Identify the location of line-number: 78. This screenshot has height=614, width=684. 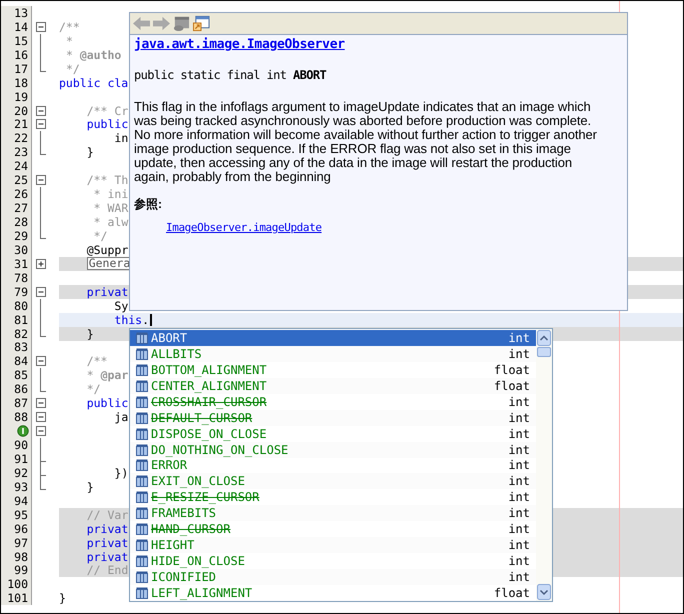
(21, 277).